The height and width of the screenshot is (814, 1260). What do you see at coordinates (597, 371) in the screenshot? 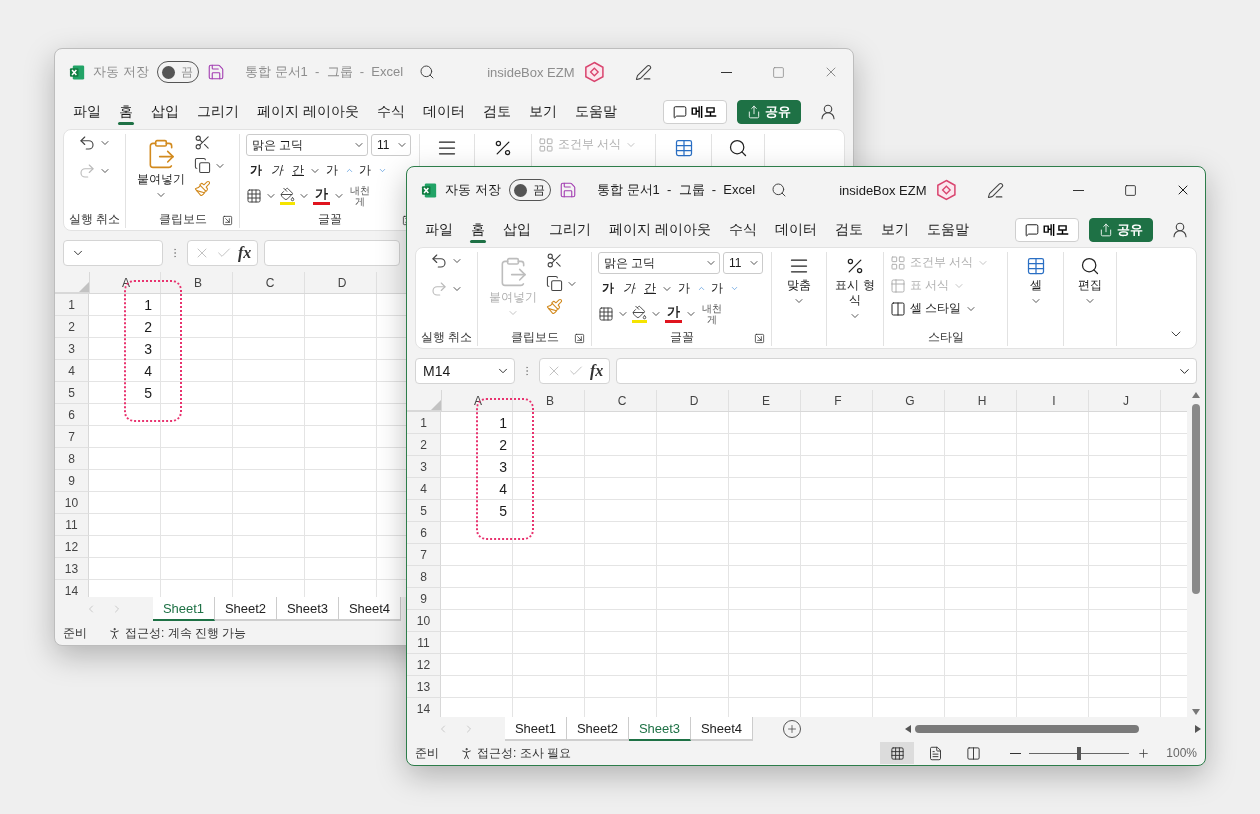
I see `insert-function-button: fx` at bounding box center [597, 371].